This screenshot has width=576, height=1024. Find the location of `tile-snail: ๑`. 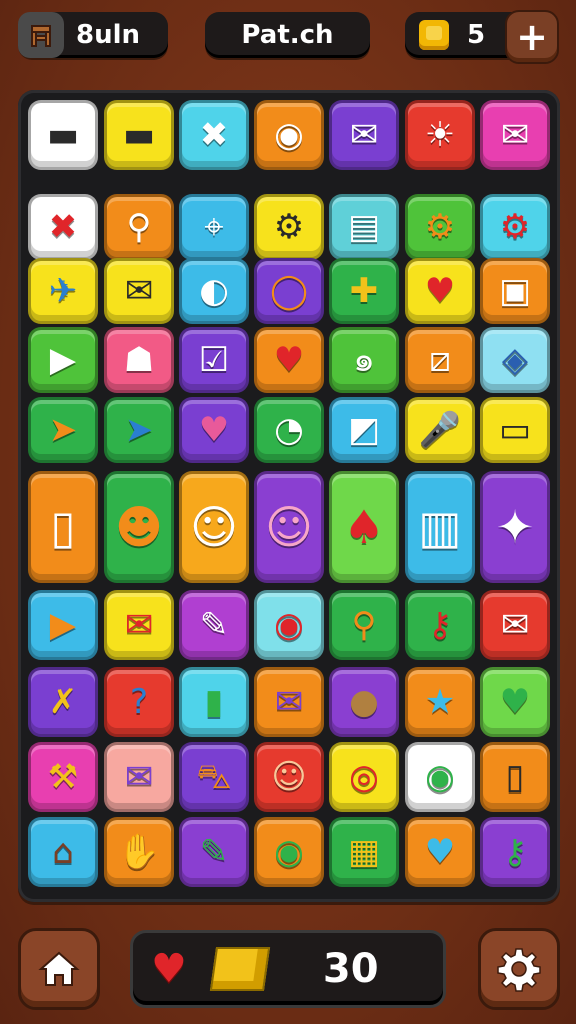

tile-snail: ๑ is located at coordinates (364, 360).